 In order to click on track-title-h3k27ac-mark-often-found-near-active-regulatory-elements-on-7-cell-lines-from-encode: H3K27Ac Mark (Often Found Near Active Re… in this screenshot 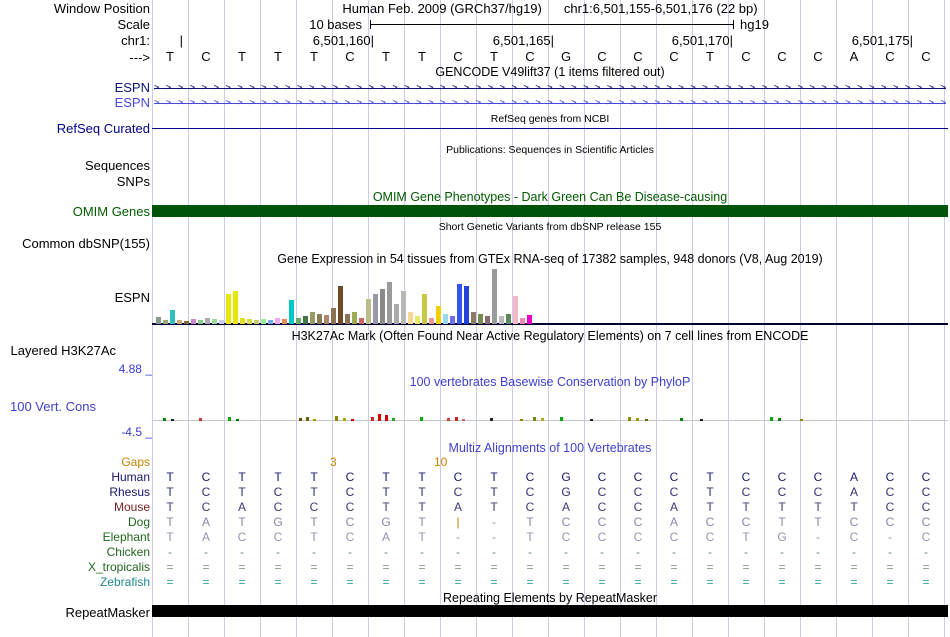, I will do `click(550, 336)`.